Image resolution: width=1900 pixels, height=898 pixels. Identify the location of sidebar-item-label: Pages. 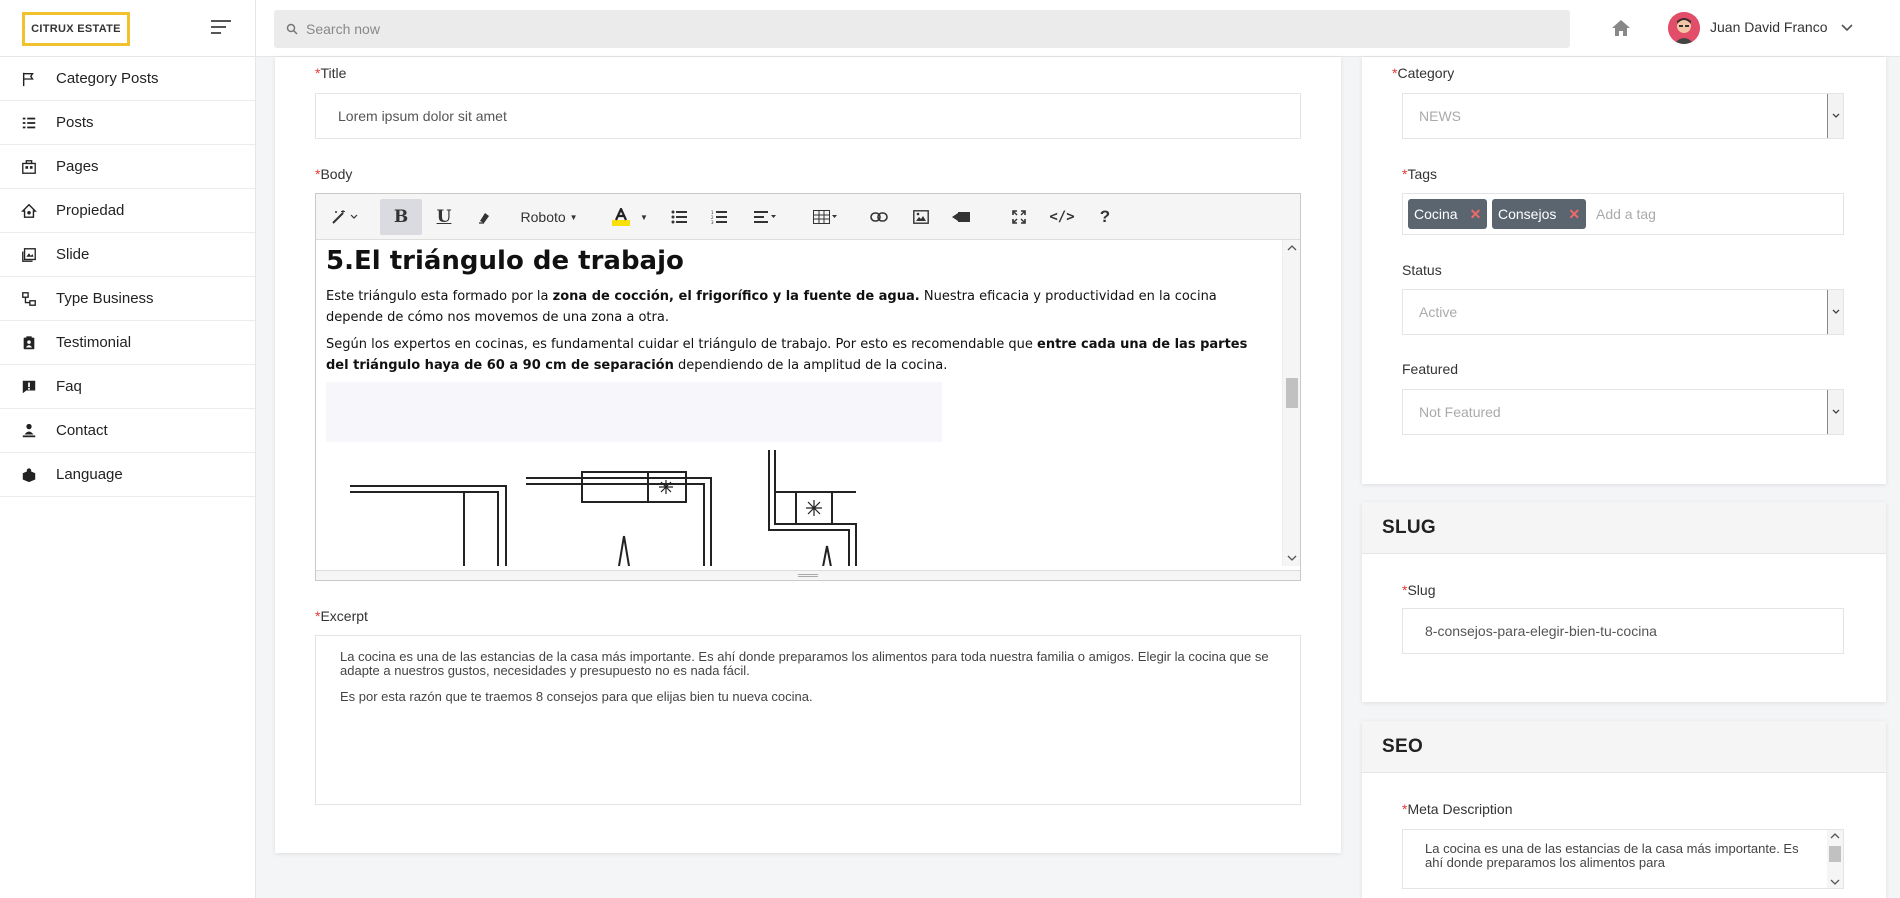
(77, 166).